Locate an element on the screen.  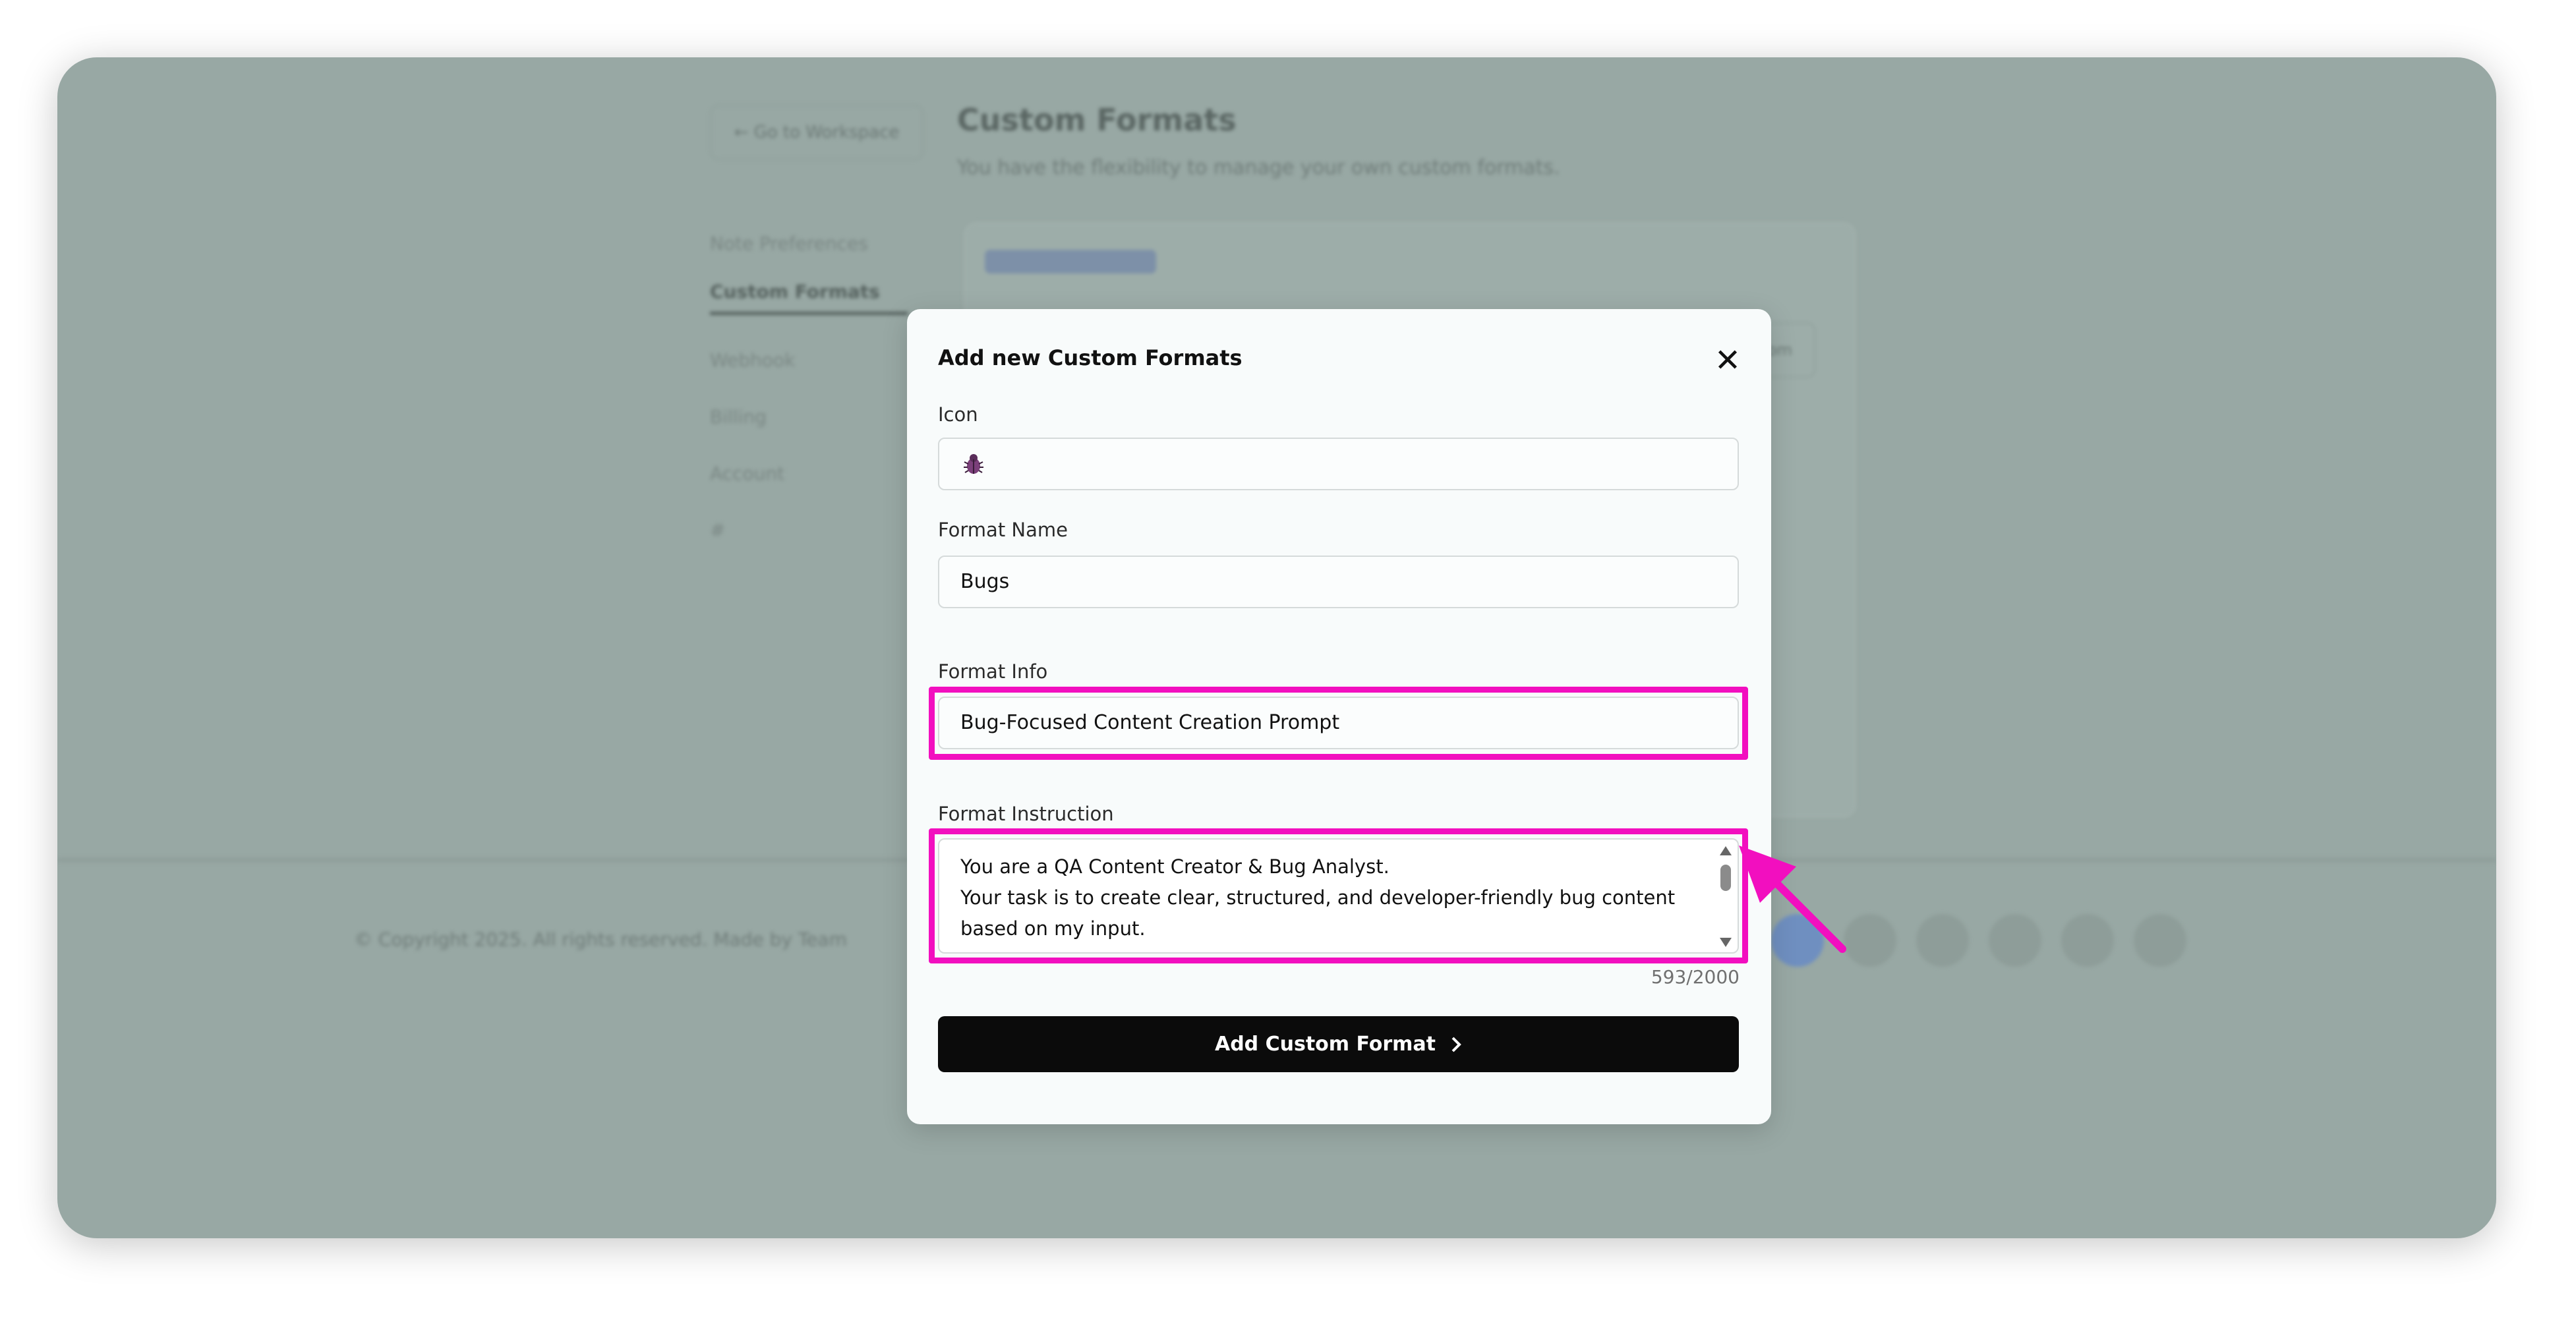
pointer-arrow-icon is located at coordinates (1793, 899).